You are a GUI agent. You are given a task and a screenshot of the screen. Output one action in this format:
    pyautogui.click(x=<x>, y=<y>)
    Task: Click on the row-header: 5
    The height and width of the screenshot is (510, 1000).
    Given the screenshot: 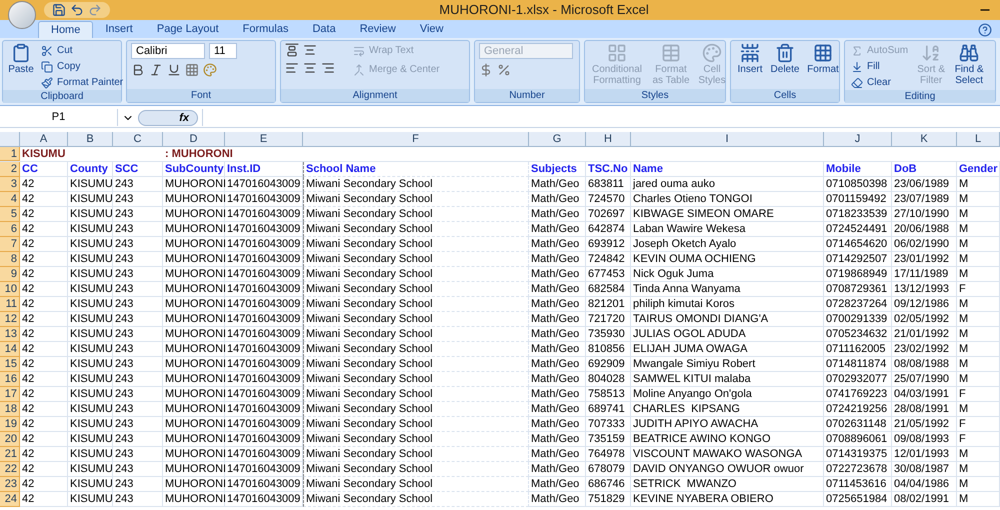 What is the action you would take?
    pyautogui.click(x=10, y=214)
    